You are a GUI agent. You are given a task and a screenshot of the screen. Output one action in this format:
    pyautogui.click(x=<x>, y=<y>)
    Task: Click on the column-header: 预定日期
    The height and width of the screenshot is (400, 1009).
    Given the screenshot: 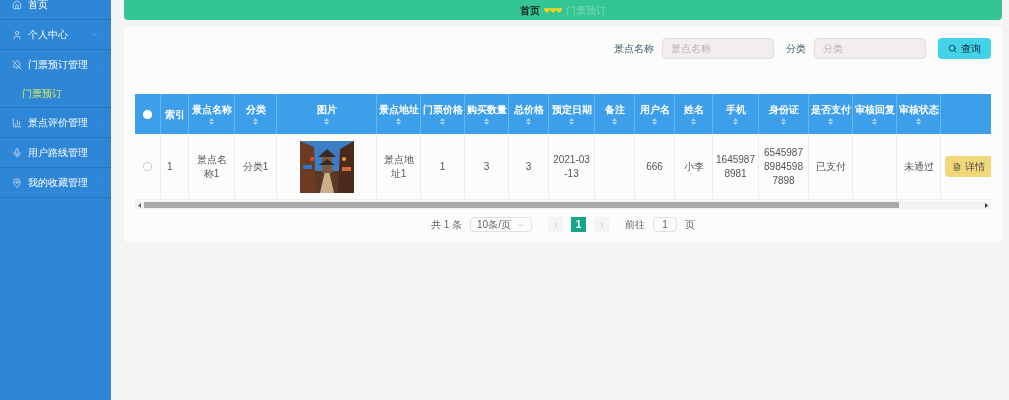 What is the action you would take?
    pyautogui.click(x=571, y=109)
    